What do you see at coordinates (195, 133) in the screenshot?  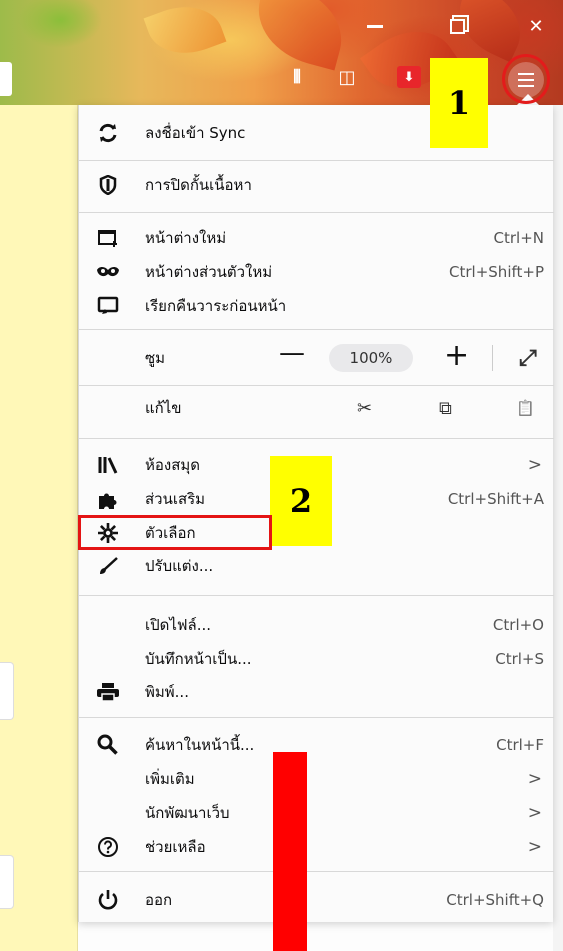 I see `menu-item-label: ลงชื่อเข้า Sync` at bounding box center [195, 133].